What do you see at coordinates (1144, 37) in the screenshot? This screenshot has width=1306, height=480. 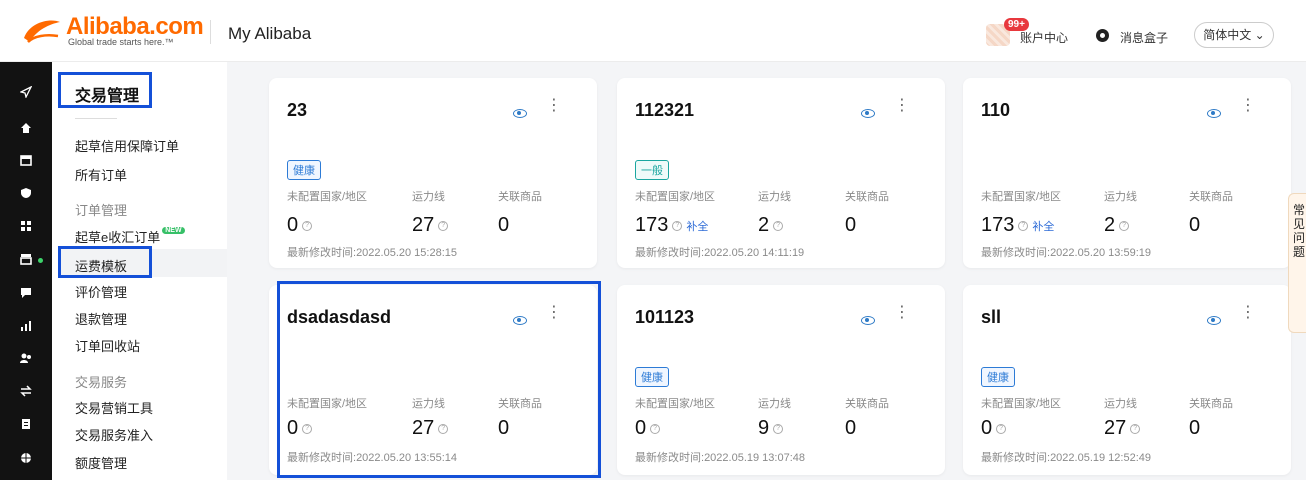 I see `message-box-link: 消息盒子` at bounding box center [1144, 37].